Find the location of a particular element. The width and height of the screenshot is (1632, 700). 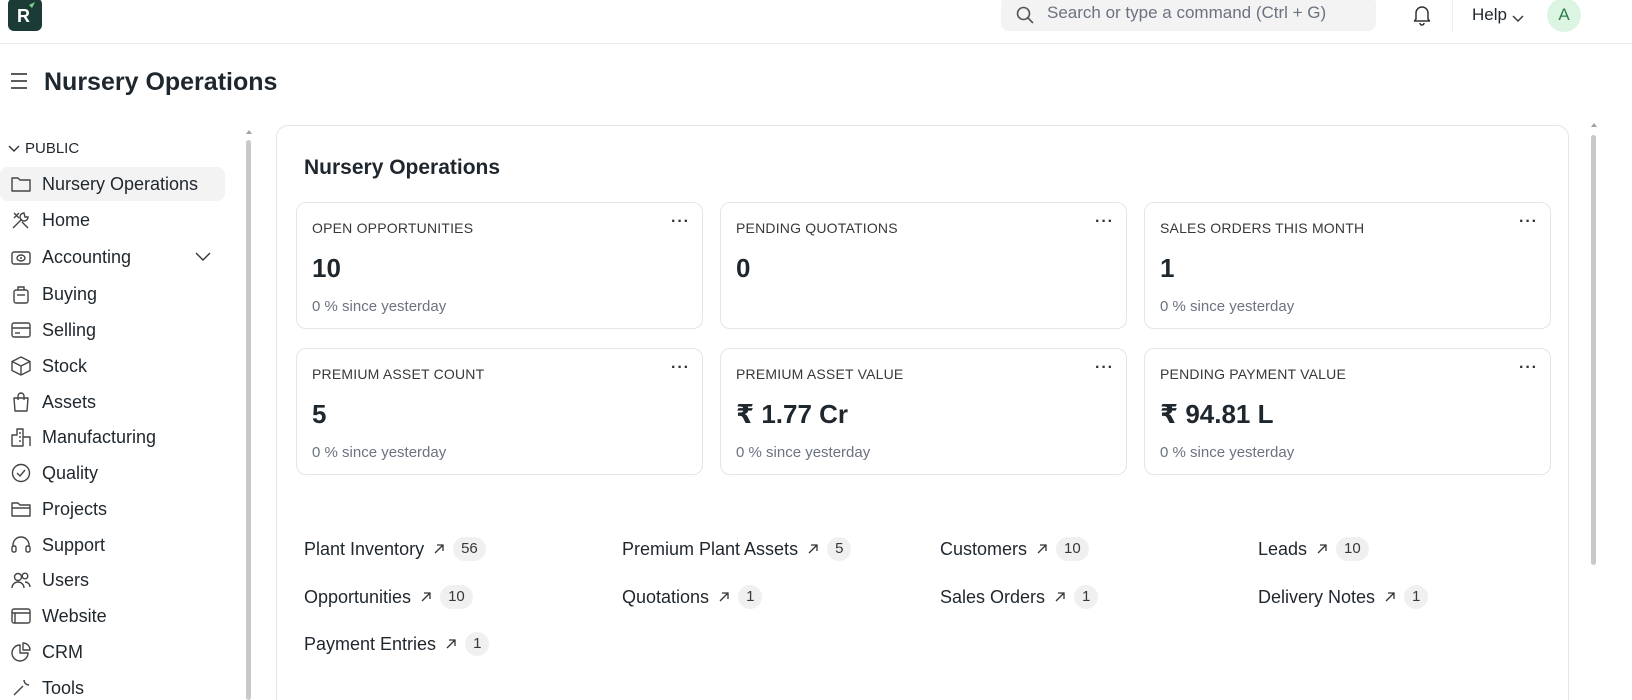

app-logo: R is located at coordinates (25, 15).